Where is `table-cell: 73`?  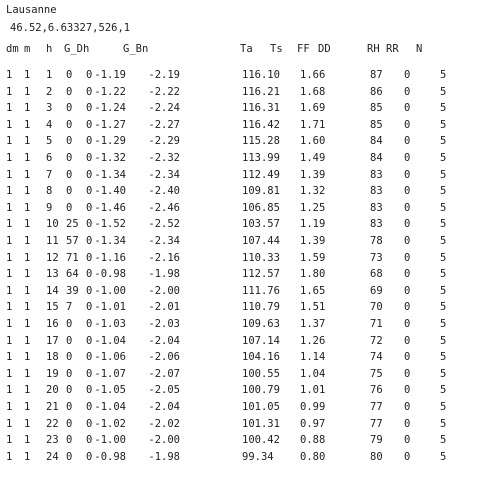 table-cell: 73 is located at coordinates (376, 257).